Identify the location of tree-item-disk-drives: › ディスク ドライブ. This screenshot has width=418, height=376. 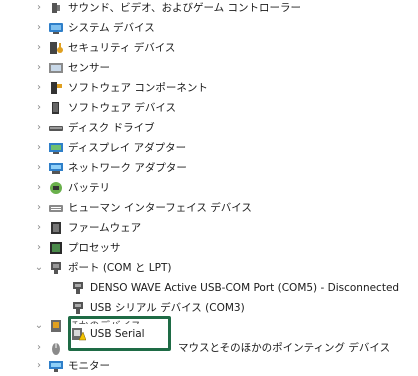
(94, 127).